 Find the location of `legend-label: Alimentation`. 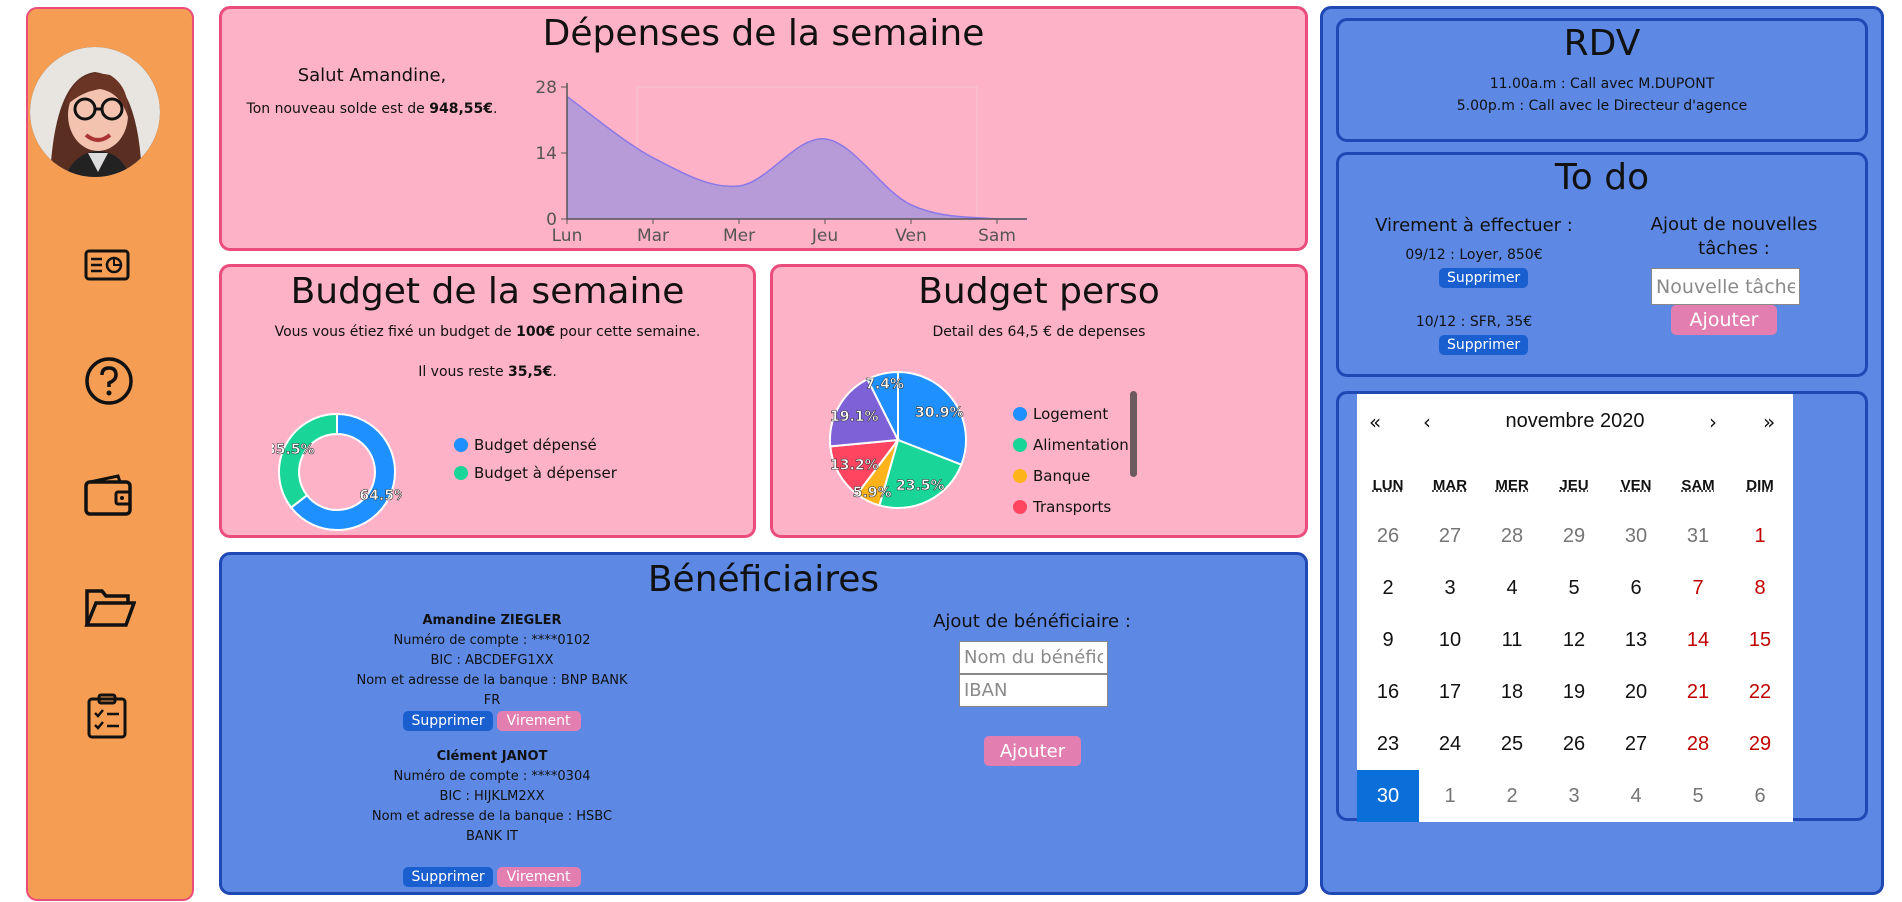

legend-label: Alimentation is located at coordinates (1081, 445).